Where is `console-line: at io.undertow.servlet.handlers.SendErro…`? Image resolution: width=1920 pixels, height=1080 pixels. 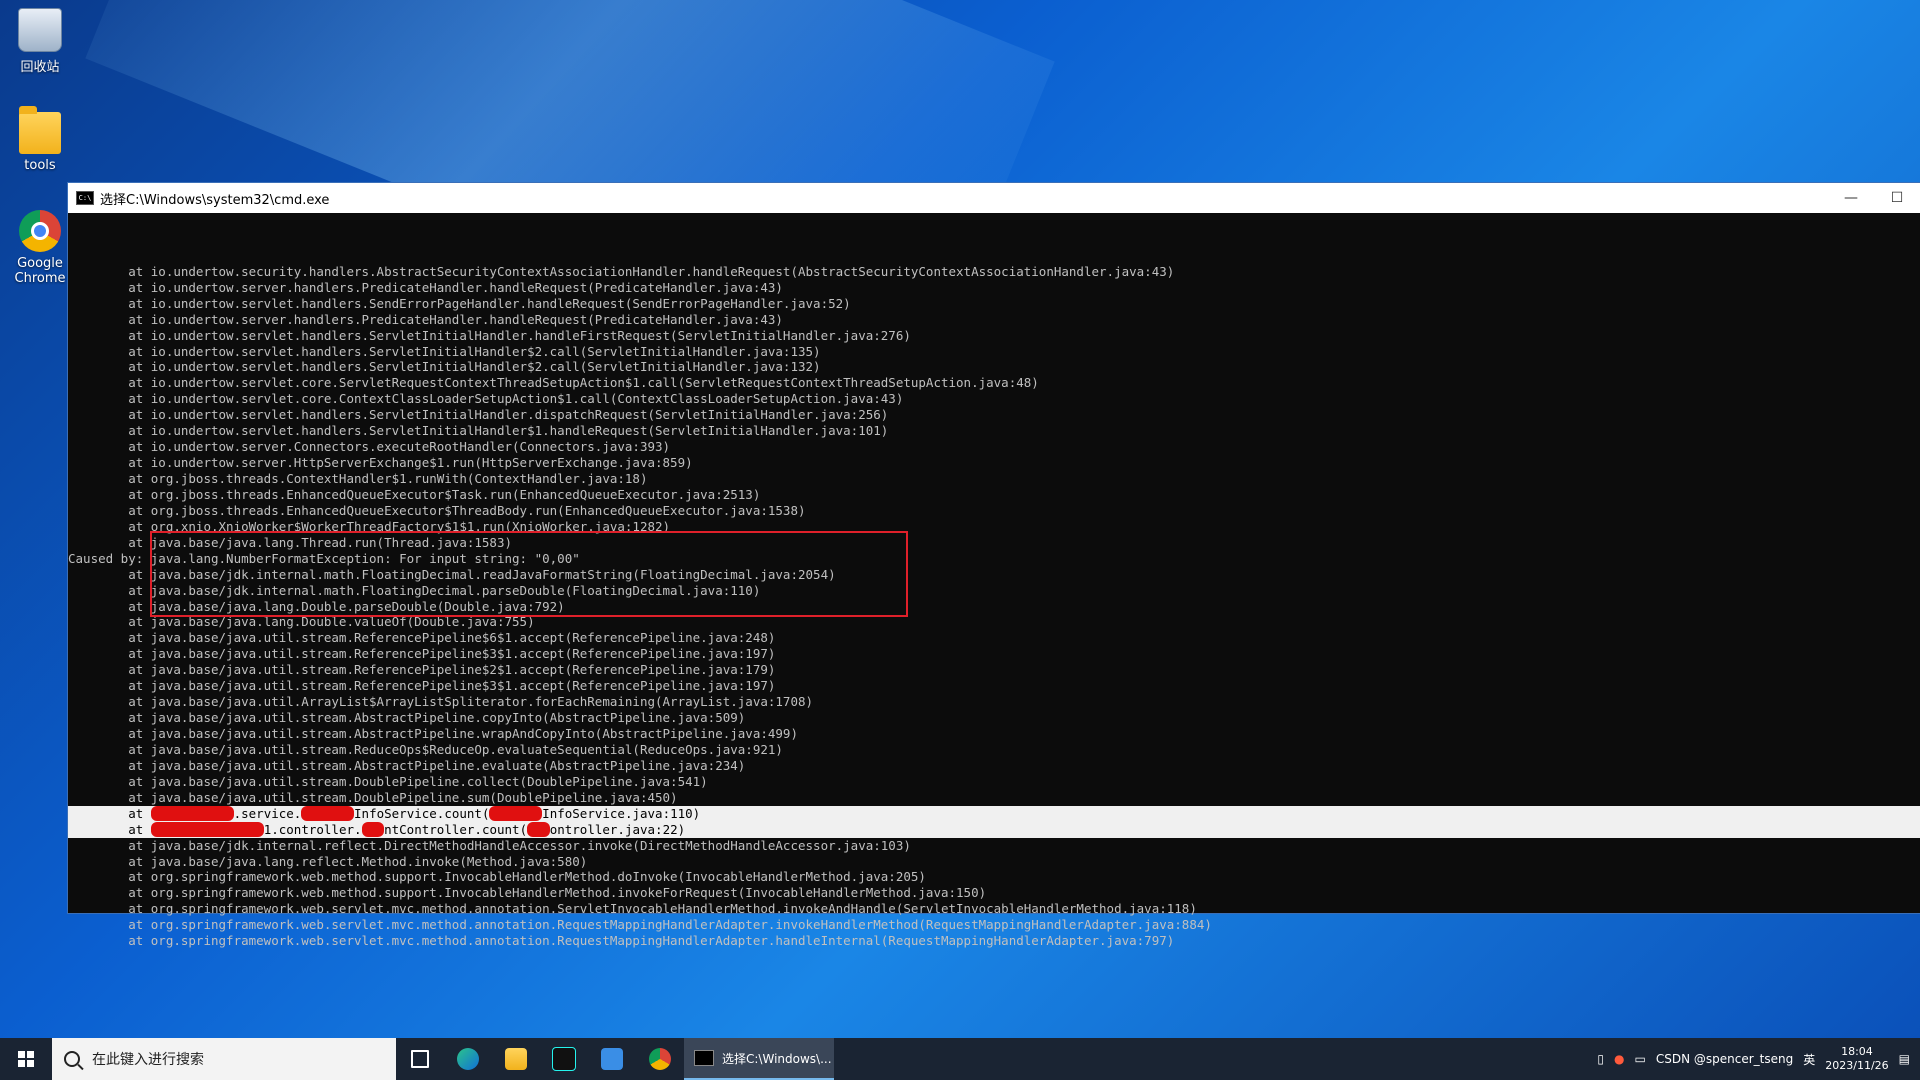 console-line: at io.undertow.servlet.handlers.SendErro… is located at coordinates (459, 303).